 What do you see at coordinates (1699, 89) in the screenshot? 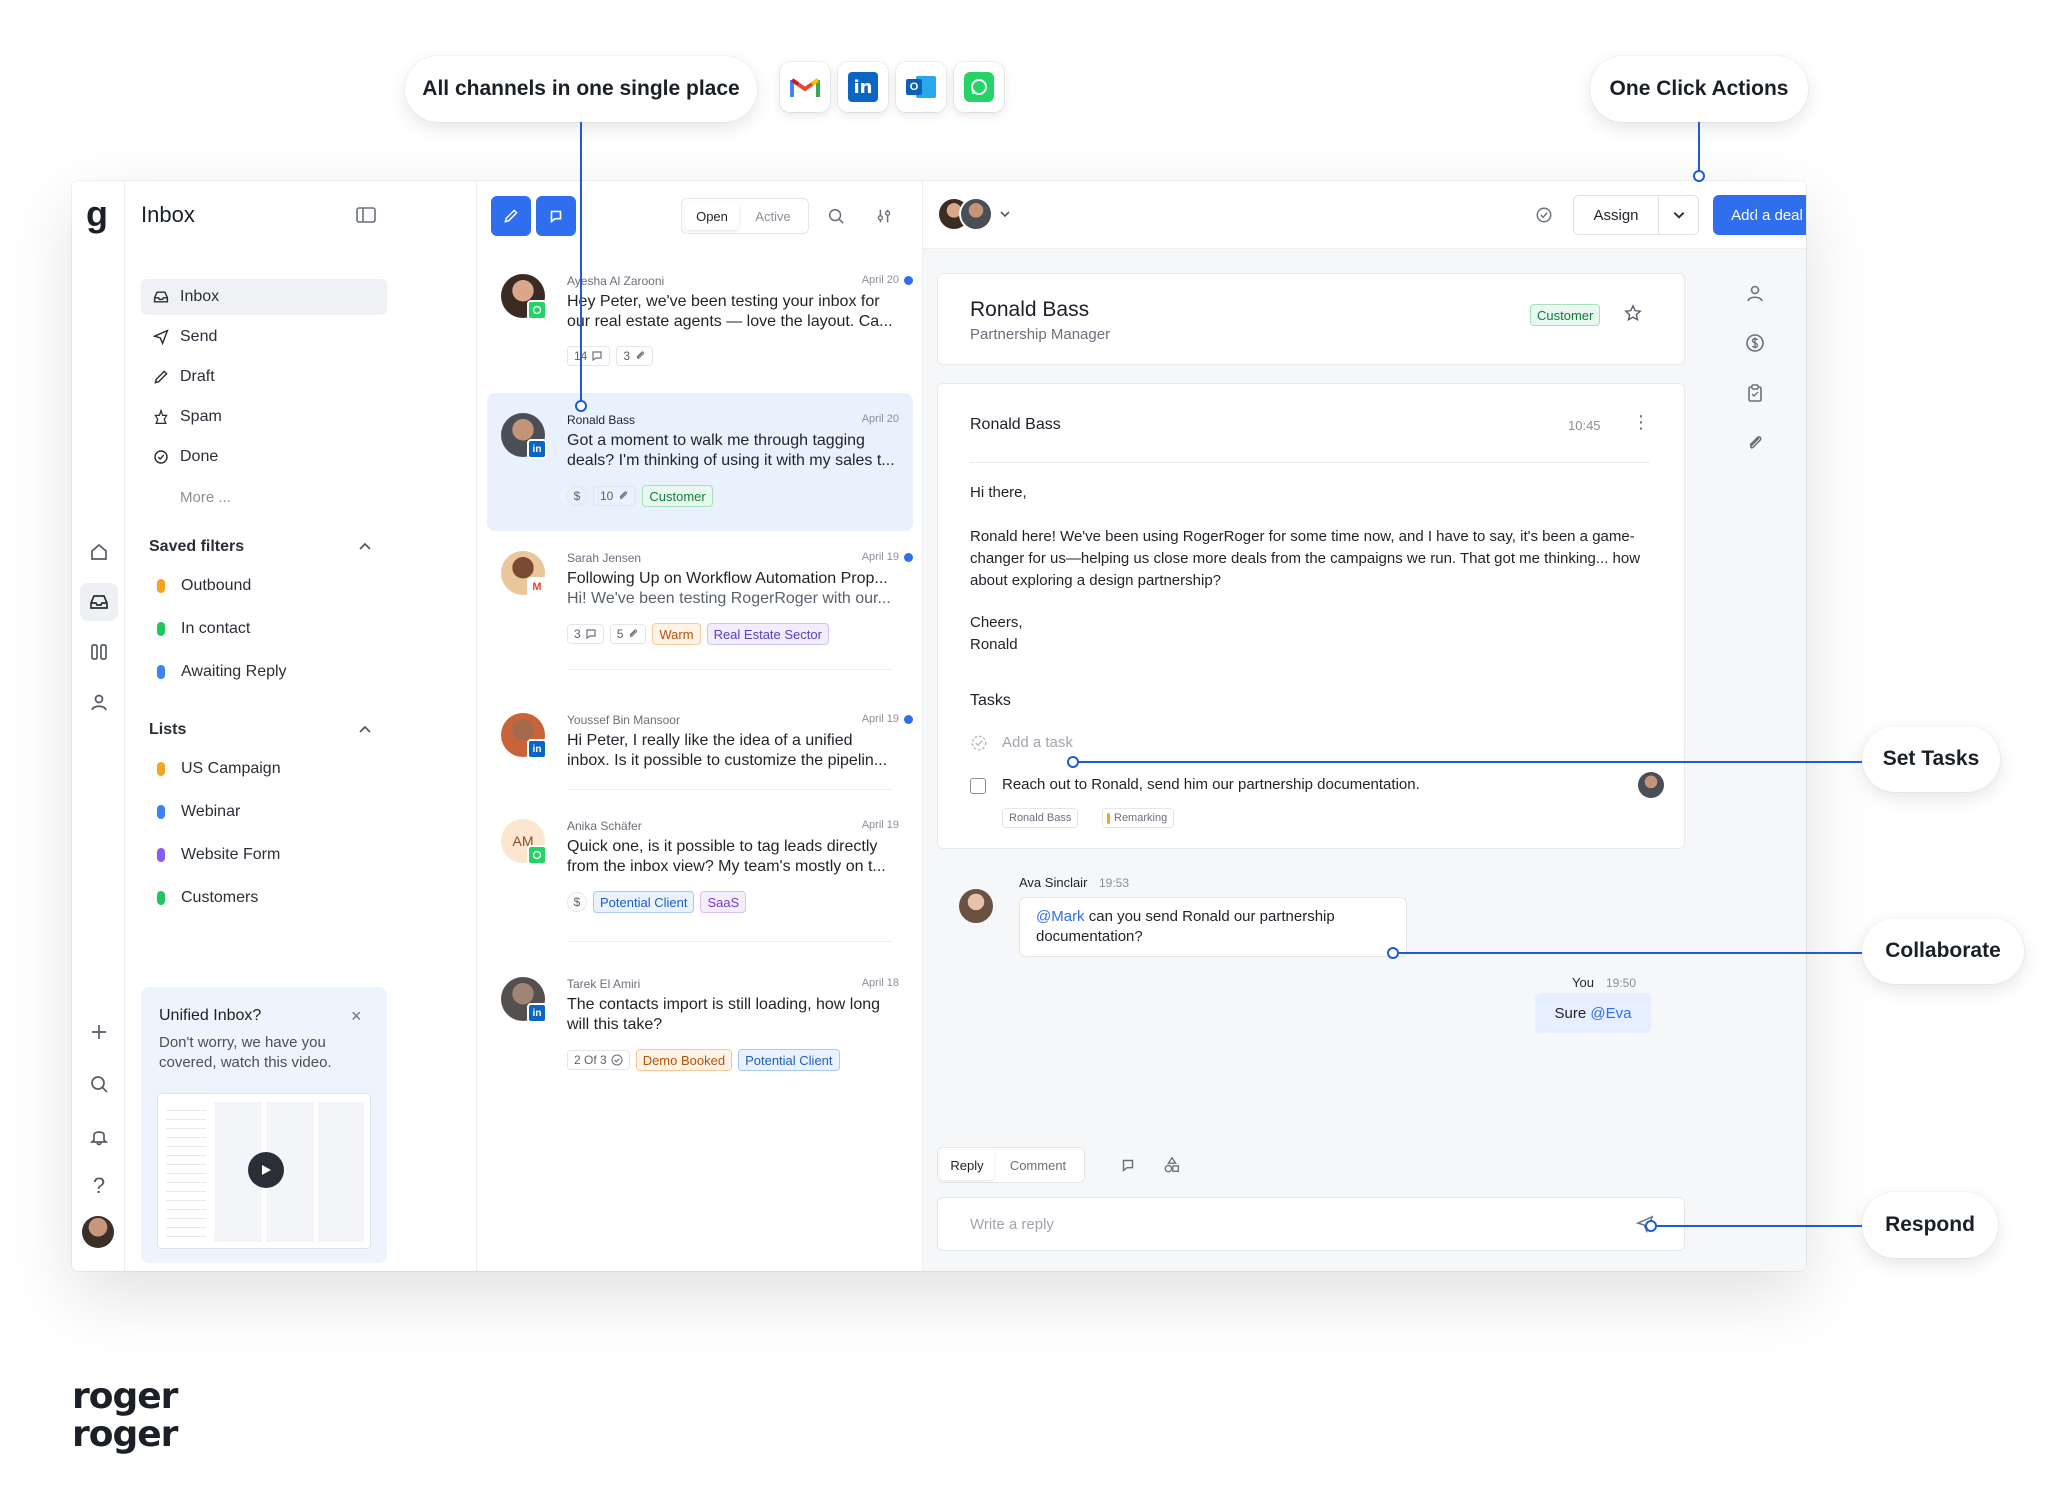
I see `callout-one-click-actions: One Click Actions` at bounding box center [1699, 89].